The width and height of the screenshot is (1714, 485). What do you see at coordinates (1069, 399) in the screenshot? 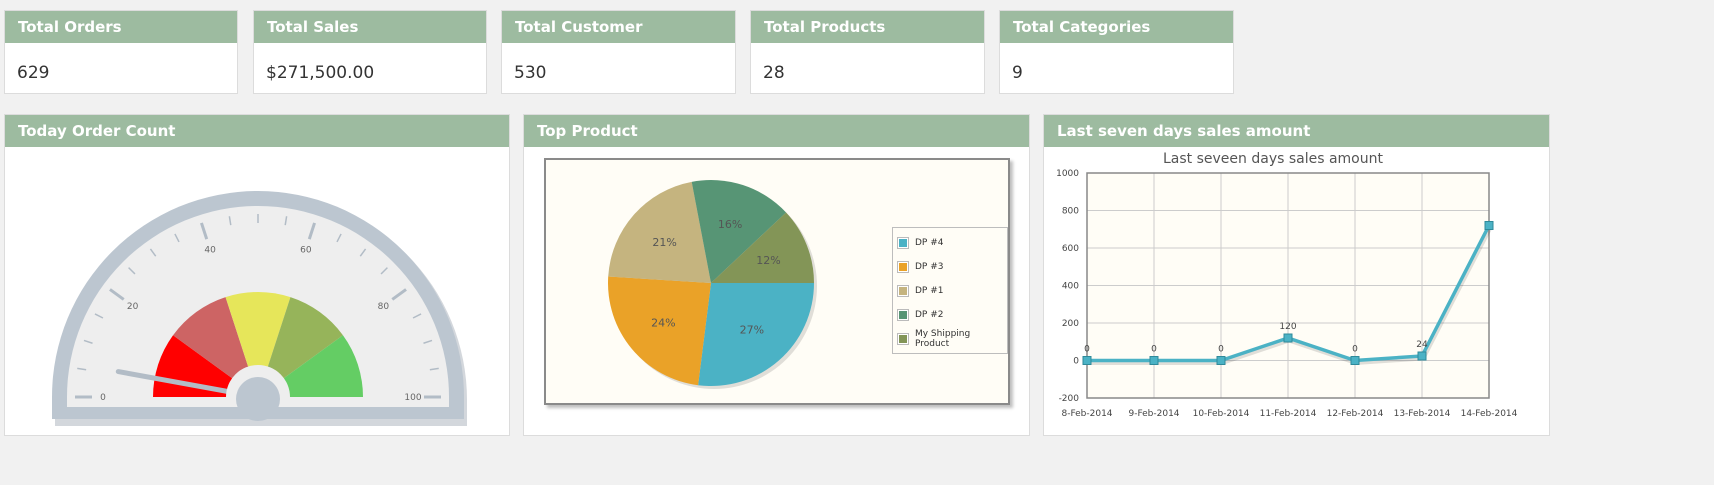
I see `y-tick-label: -200` at bounding box center [1069, 399].